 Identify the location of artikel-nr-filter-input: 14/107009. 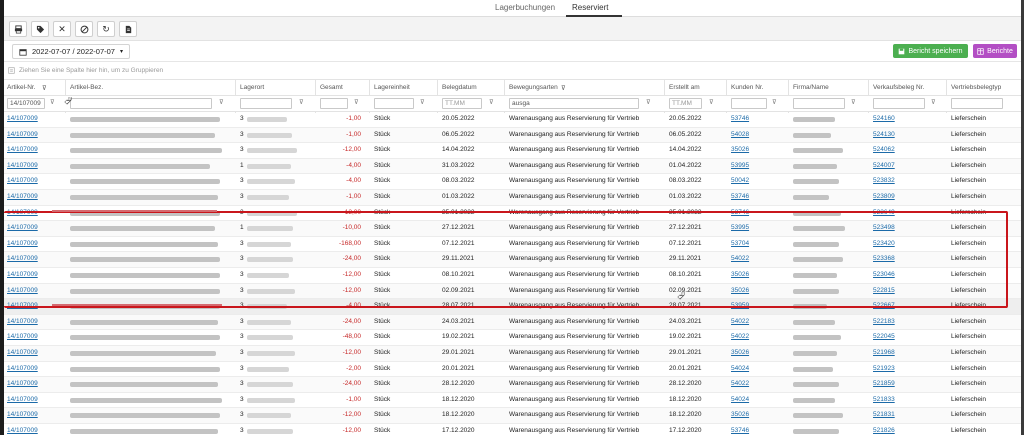
(26, 103).